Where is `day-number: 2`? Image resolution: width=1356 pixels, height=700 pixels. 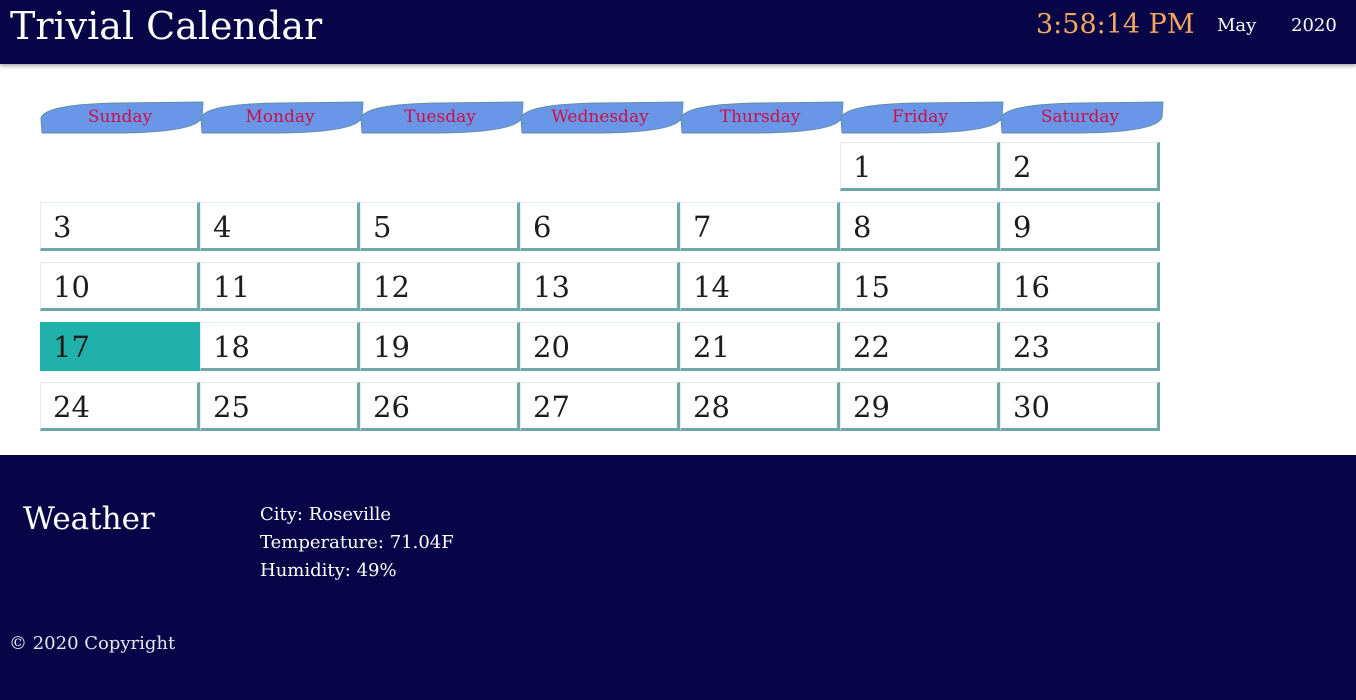 day-number: 2 is located at coordinates (1022, 167).